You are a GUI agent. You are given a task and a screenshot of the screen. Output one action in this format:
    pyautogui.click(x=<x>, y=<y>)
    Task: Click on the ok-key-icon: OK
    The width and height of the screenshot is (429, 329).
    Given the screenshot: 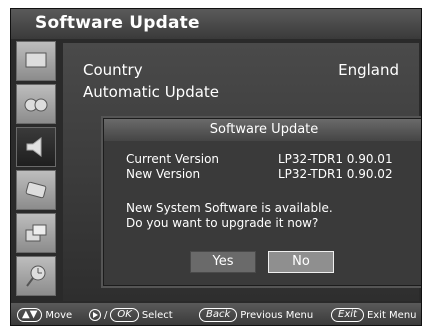 What is the action you would take?
    pyautogui.click(x=124, y=315)
    